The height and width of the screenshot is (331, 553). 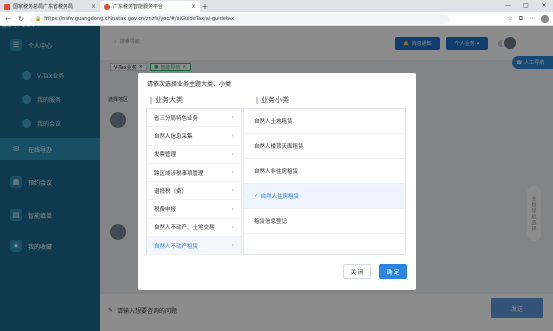 What do you see at coordinates (528, 18) in the screenshot?
I see `browser-toolbar: ☆ ⧉ ⋯` at bounding box center [528, 18].